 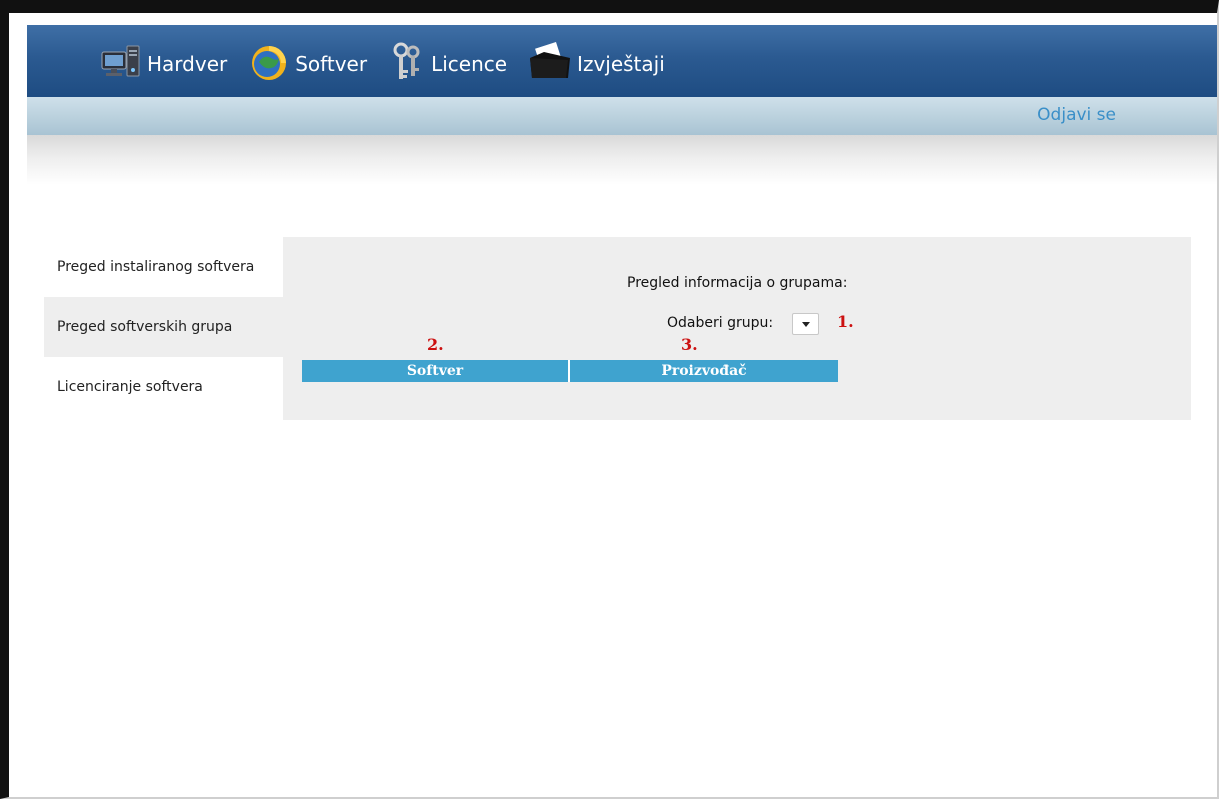 What do you see at coordinates (331, 64) in the screenshot?
I see `nav-label: Softver` at bounding box center [331, 64].